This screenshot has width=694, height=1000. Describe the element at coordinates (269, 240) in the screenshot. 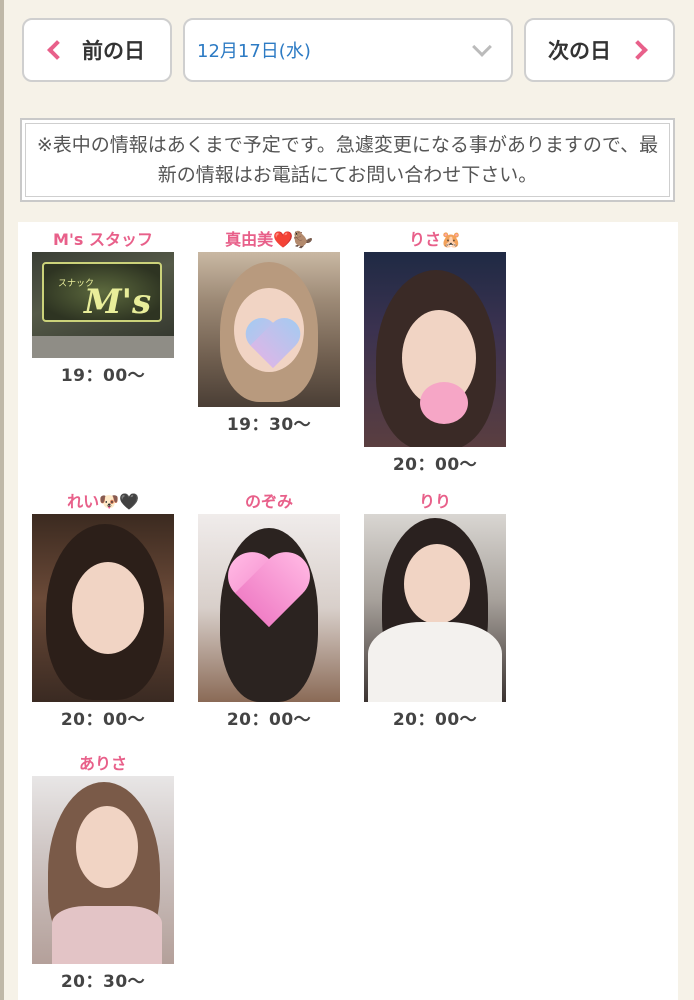

I see `cast-name: 真由美❤️🦫` at that location.